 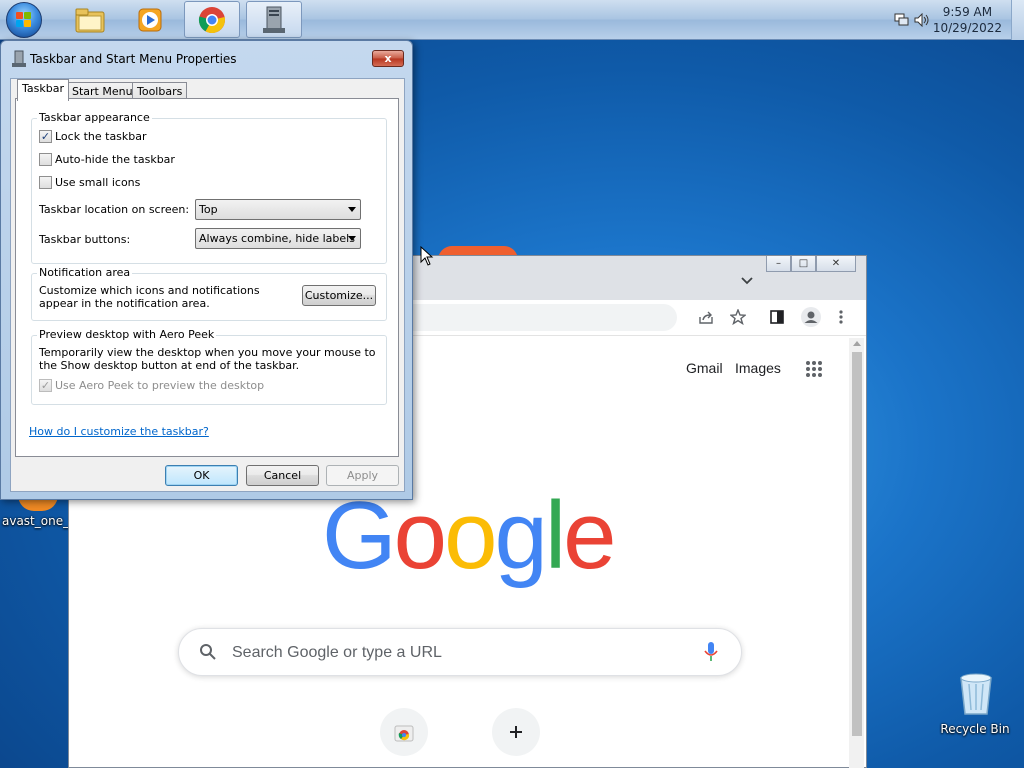 I want to click on network-icon, so click(x=902, y=20).